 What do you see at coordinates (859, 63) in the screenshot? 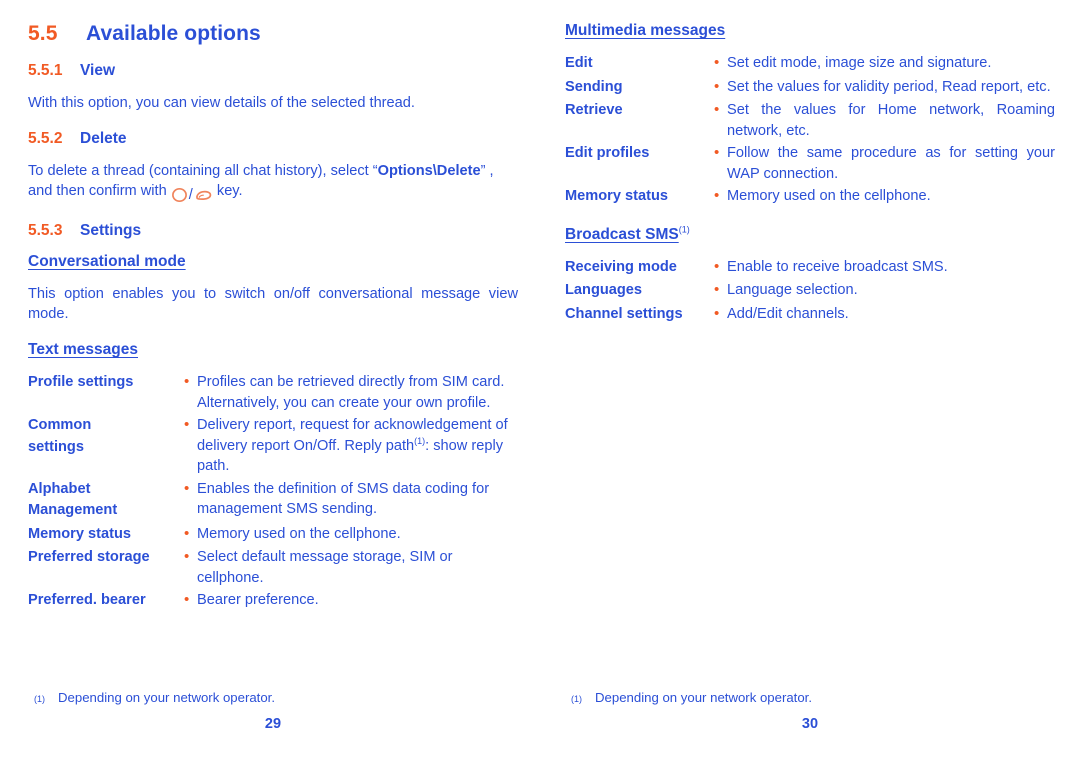
I see `option-description-line: Set edit mode, image size and signature.` at bounding box center [859, 63].